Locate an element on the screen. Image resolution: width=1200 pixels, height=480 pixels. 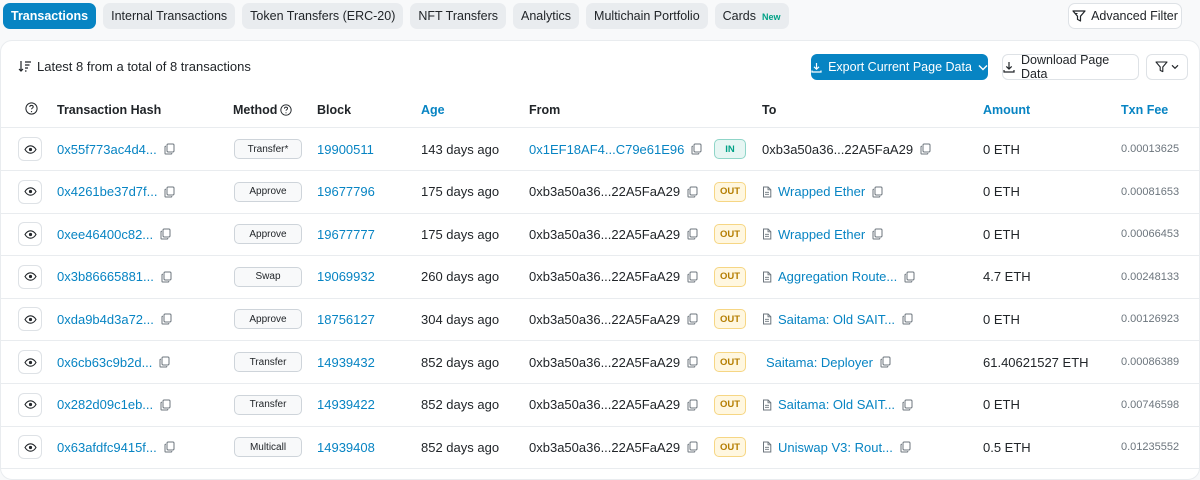
column-header-age: Age is located at coordinates (433, 110).